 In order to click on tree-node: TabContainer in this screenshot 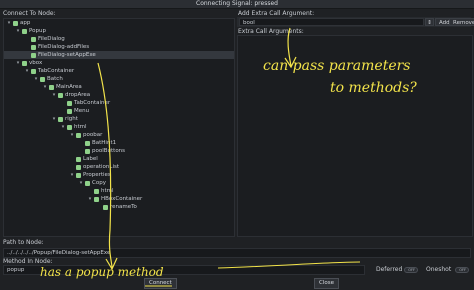, I will do `click(119, 103)`.